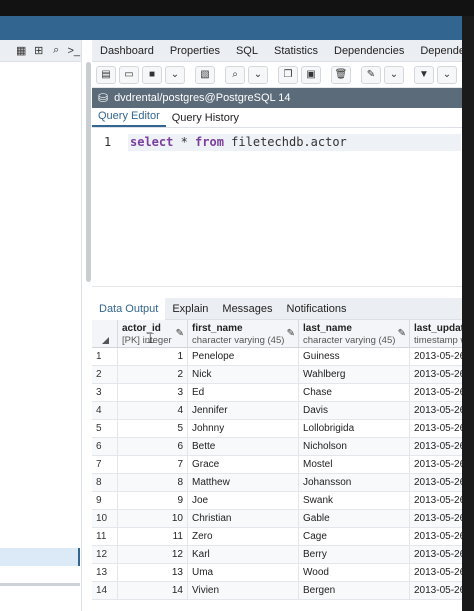 The width and height of the screenshot is (474, 611). Describe the element at coordinates (354, 447) in the screenshot. I see `cell-last-name: Nicholson` at that location.